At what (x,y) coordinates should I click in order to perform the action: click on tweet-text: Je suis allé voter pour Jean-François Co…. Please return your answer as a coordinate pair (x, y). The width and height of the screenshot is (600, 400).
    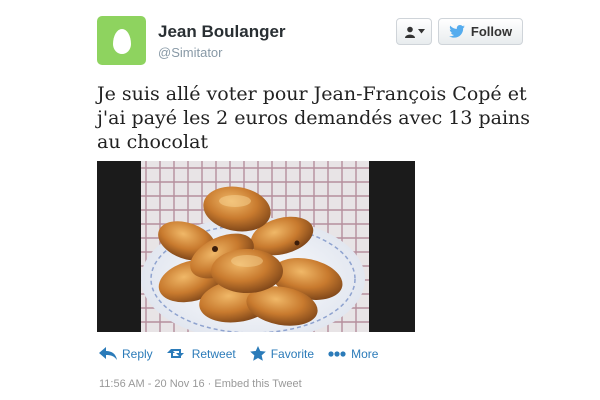
    Looking at the image, I should click on (314, 118).